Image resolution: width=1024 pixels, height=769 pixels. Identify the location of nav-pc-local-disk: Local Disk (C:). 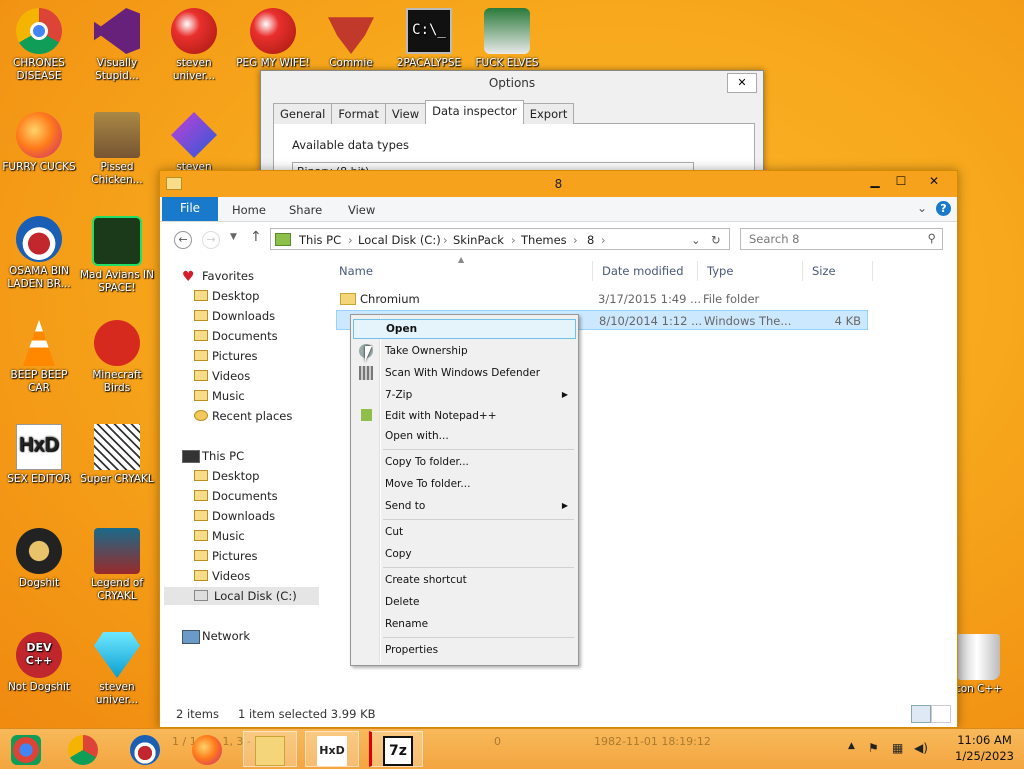
(241, 596).